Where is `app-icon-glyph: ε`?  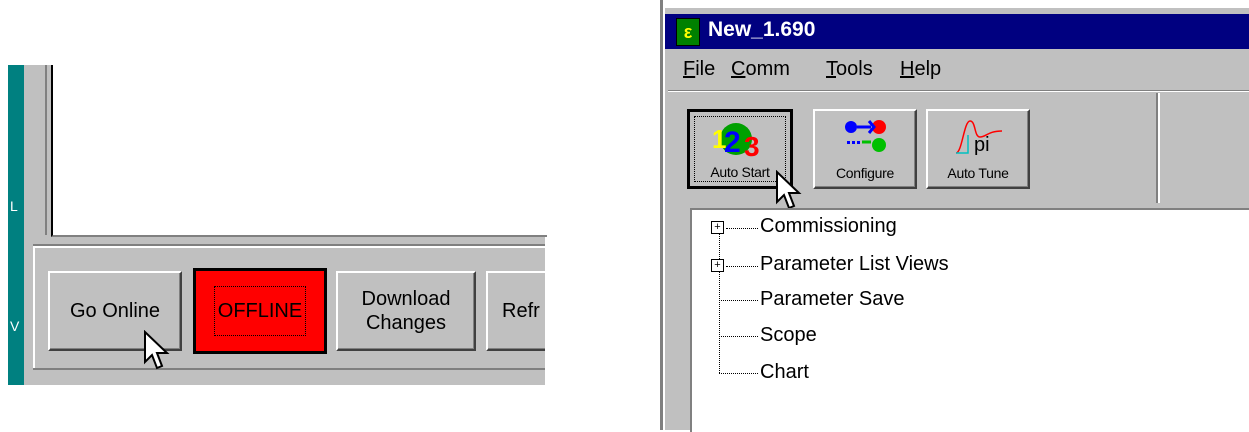 app-icon-glyph: ε is located at coordinates (688, 31).